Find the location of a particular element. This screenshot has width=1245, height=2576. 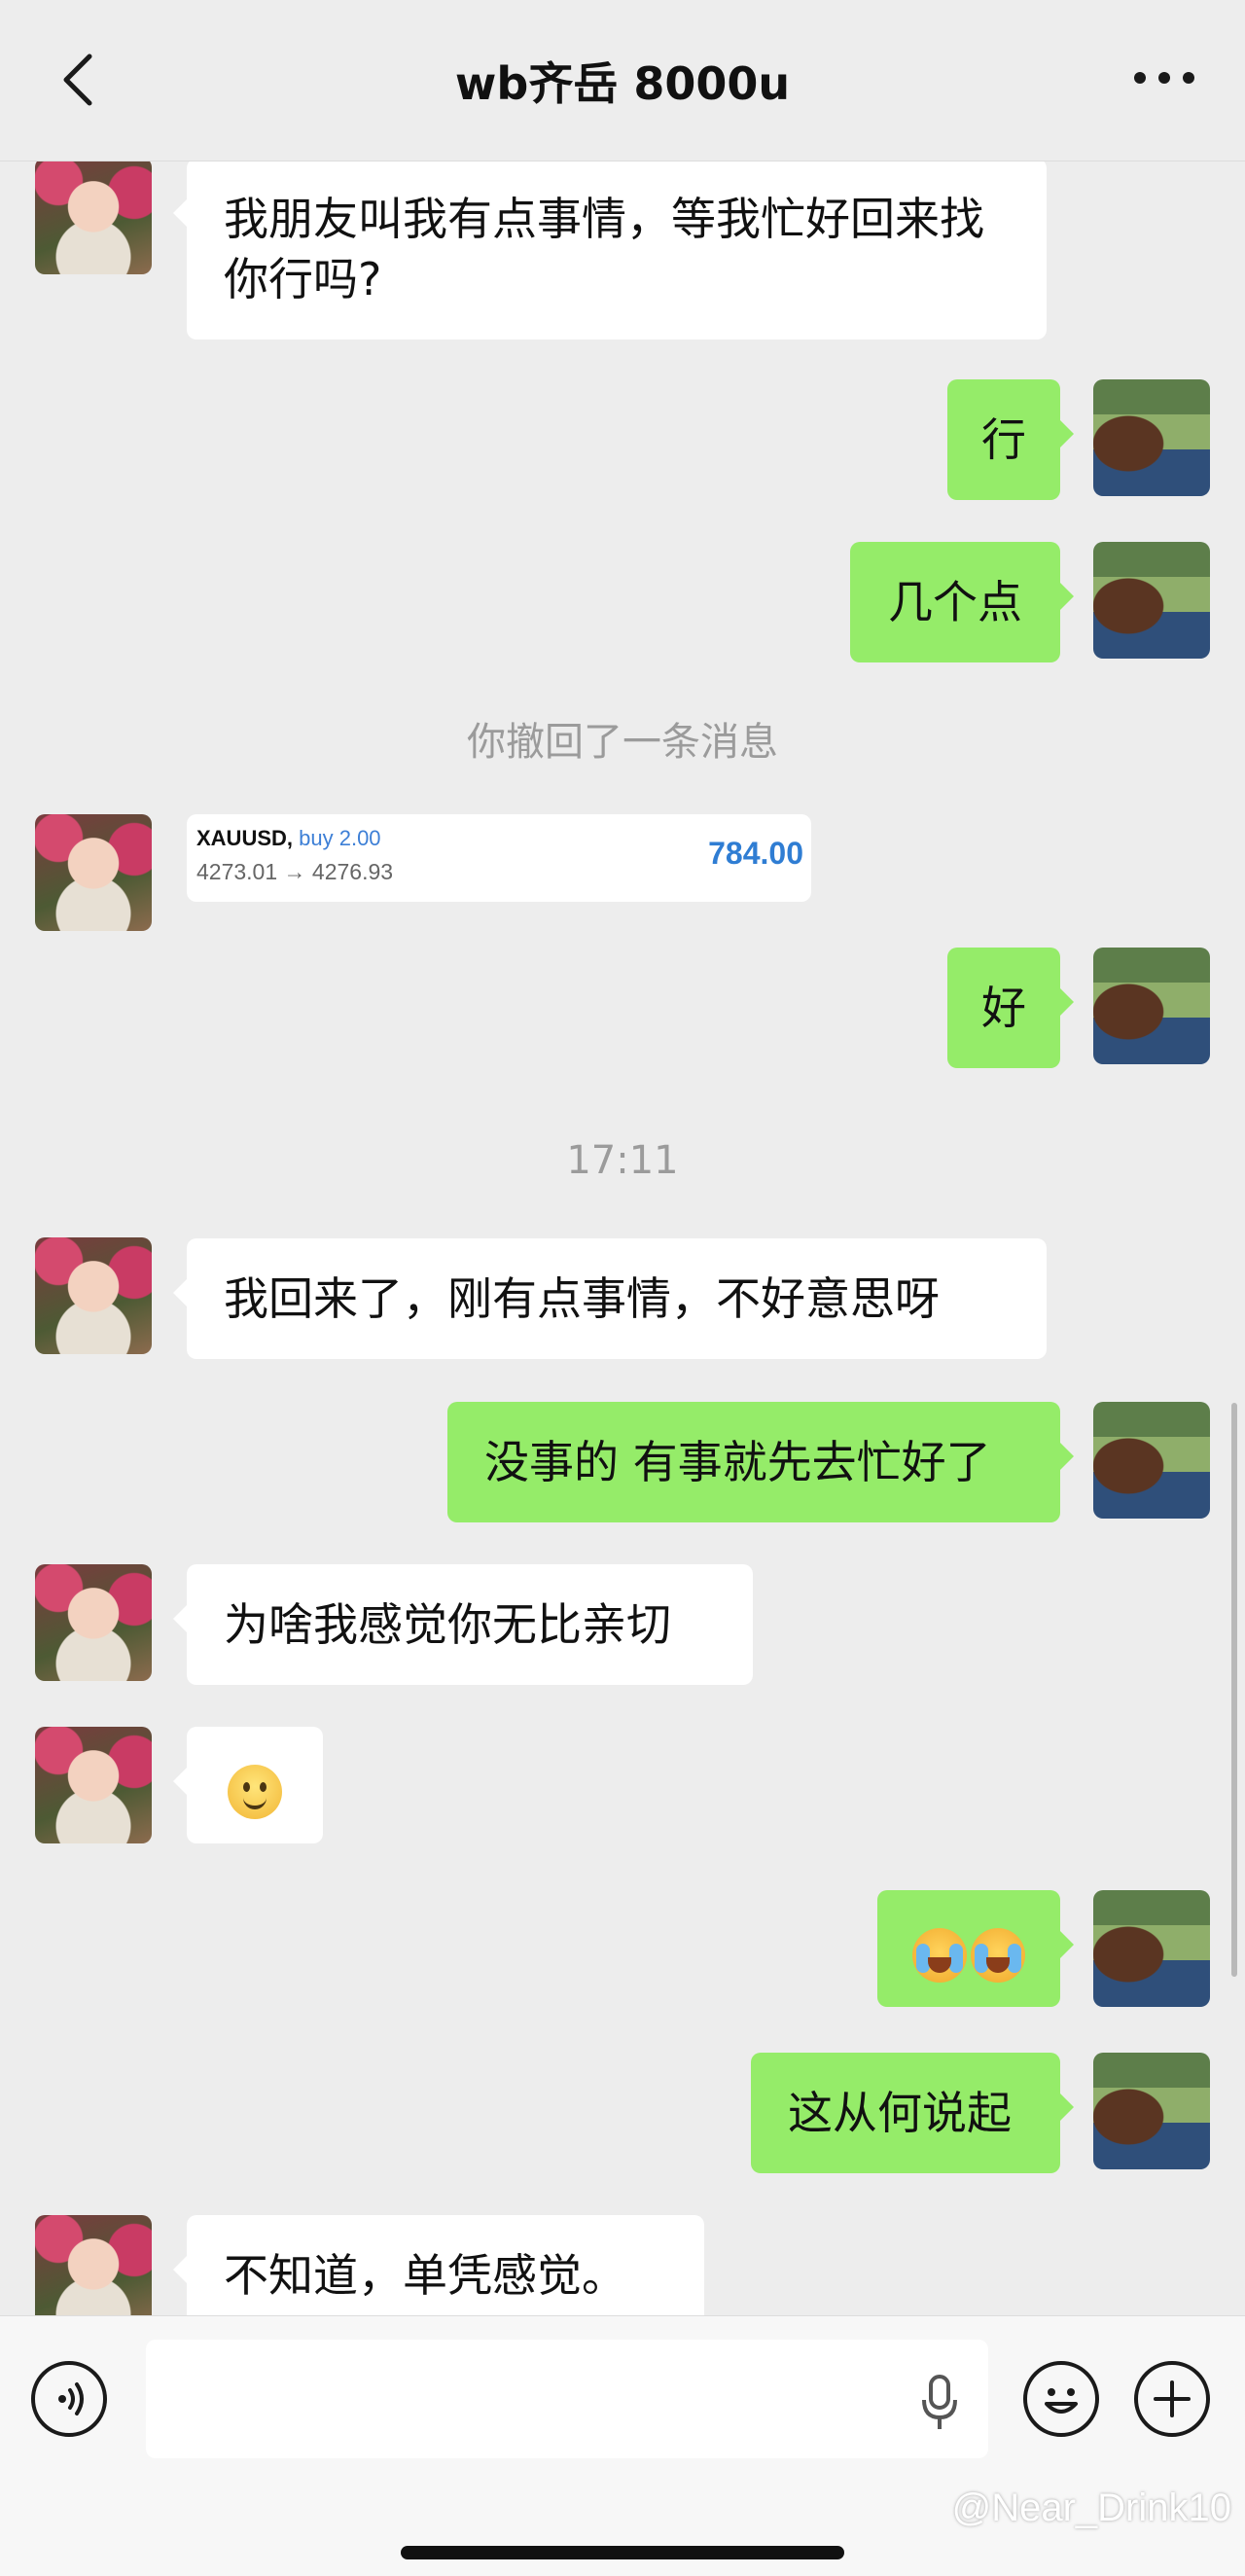

outgoing-message: 好 is located at coordinates (1010, 1008).